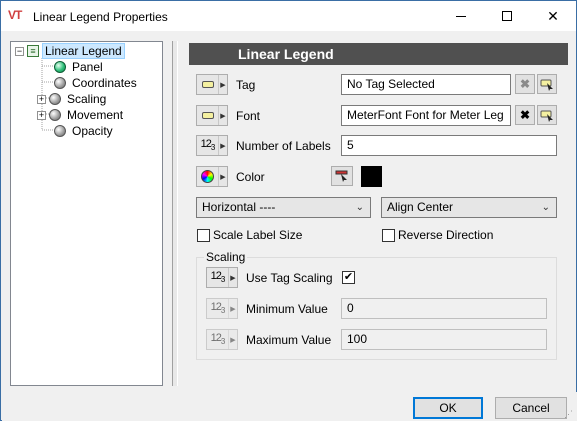  What do you see at coordinates (87, 67) in the screenshot?
I see `tree-item-label: Panel` at bounding box center [87, 67].